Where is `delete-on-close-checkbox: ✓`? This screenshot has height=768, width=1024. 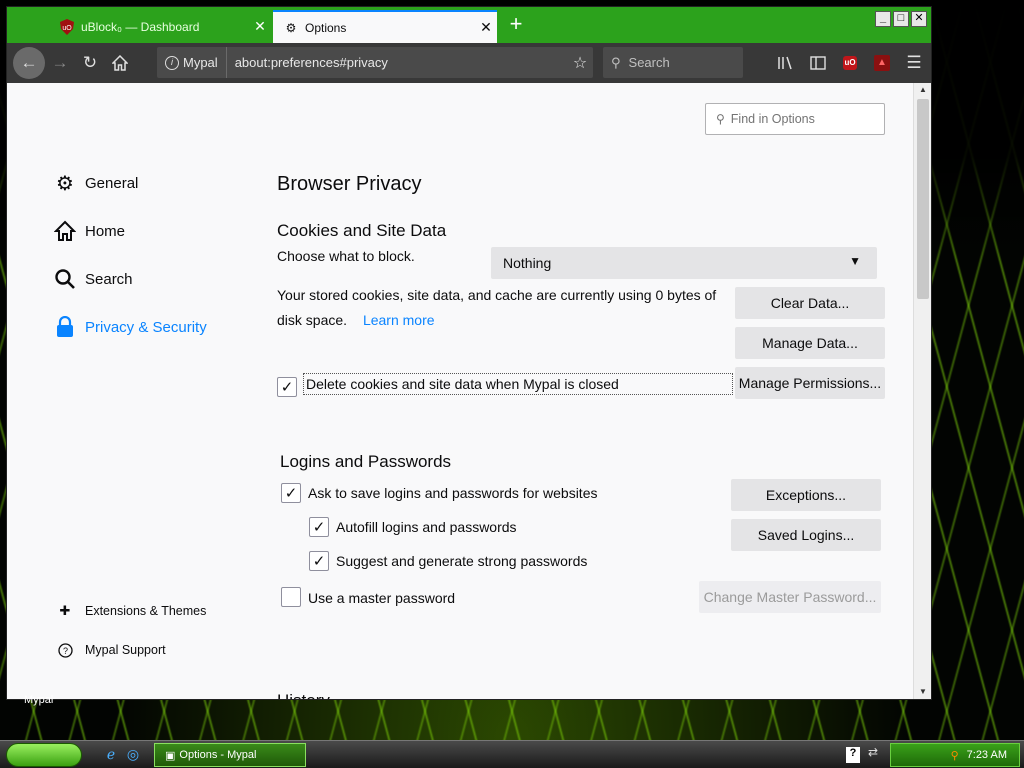 delete-on-close-checkbox: ✓ is located at coordinates (287, 387).